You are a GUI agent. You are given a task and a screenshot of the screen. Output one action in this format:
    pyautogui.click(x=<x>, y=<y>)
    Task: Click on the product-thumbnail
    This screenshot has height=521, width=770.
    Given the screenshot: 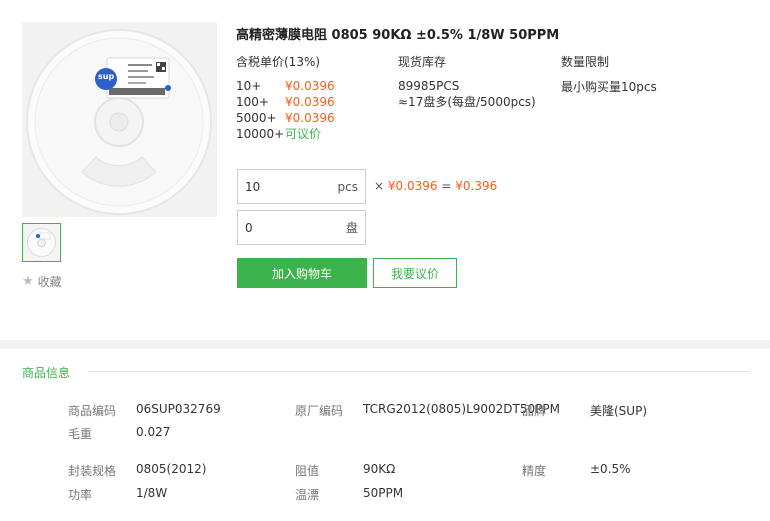 What is the action you would take?
    pyautogui.click(x=41, y=242)
    